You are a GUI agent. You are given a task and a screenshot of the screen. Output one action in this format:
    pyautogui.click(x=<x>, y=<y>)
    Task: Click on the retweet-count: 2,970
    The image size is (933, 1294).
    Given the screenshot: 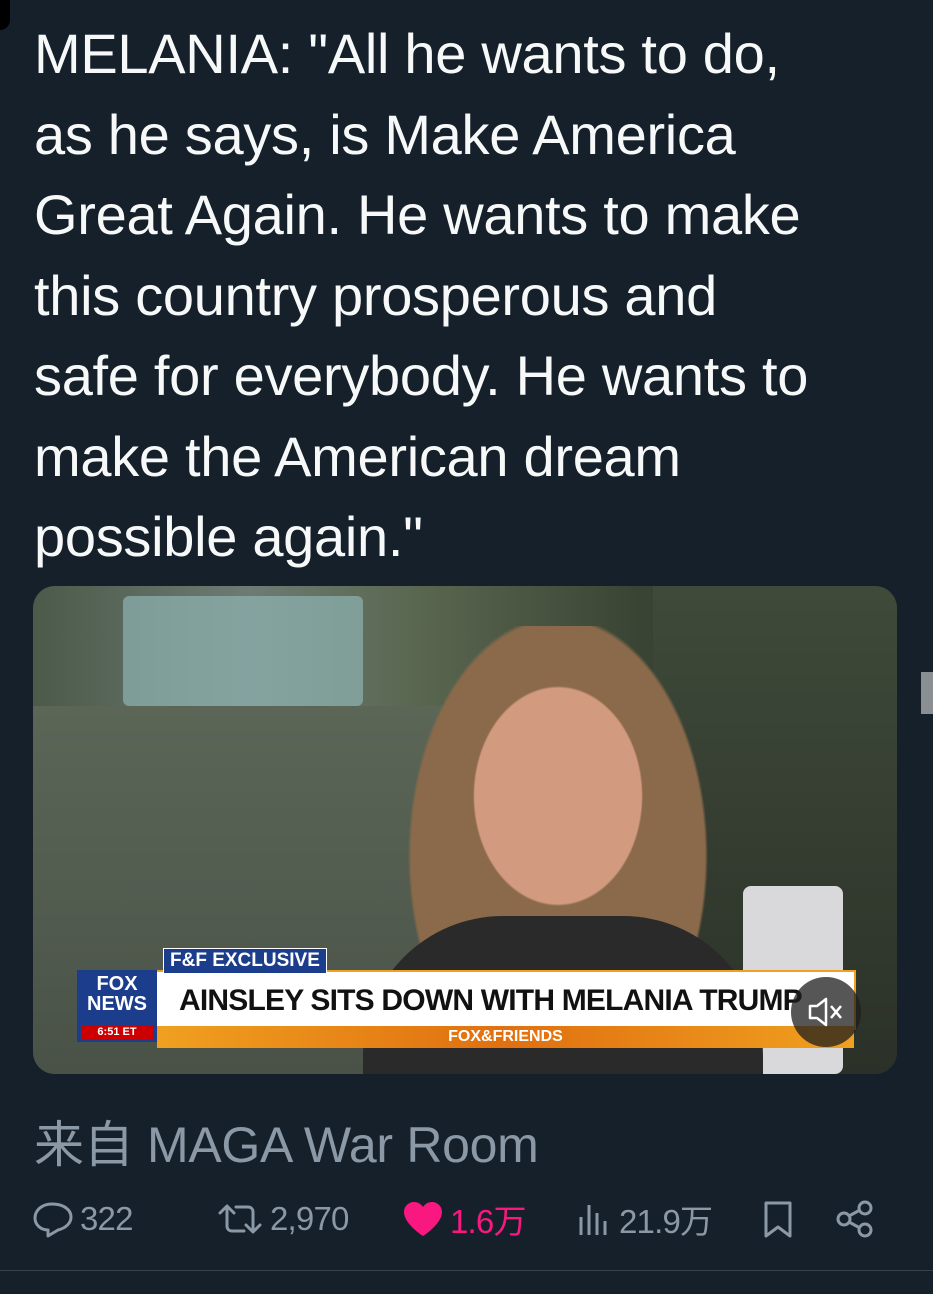 What is the action you would take?
    pyautogui.click(x=309, y=1218)
    